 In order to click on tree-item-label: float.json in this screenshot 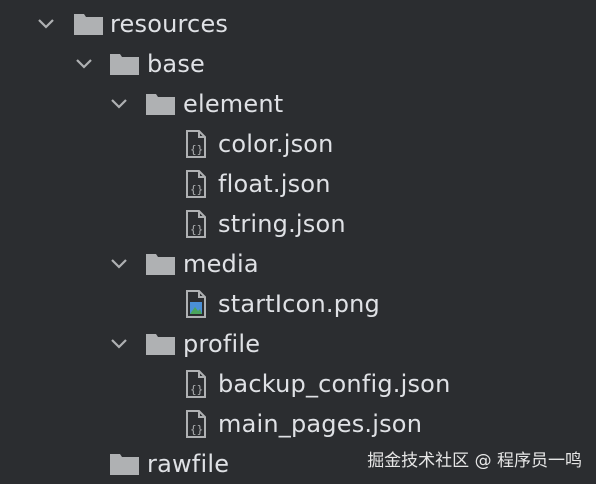, I will do `click(274, 184)`.